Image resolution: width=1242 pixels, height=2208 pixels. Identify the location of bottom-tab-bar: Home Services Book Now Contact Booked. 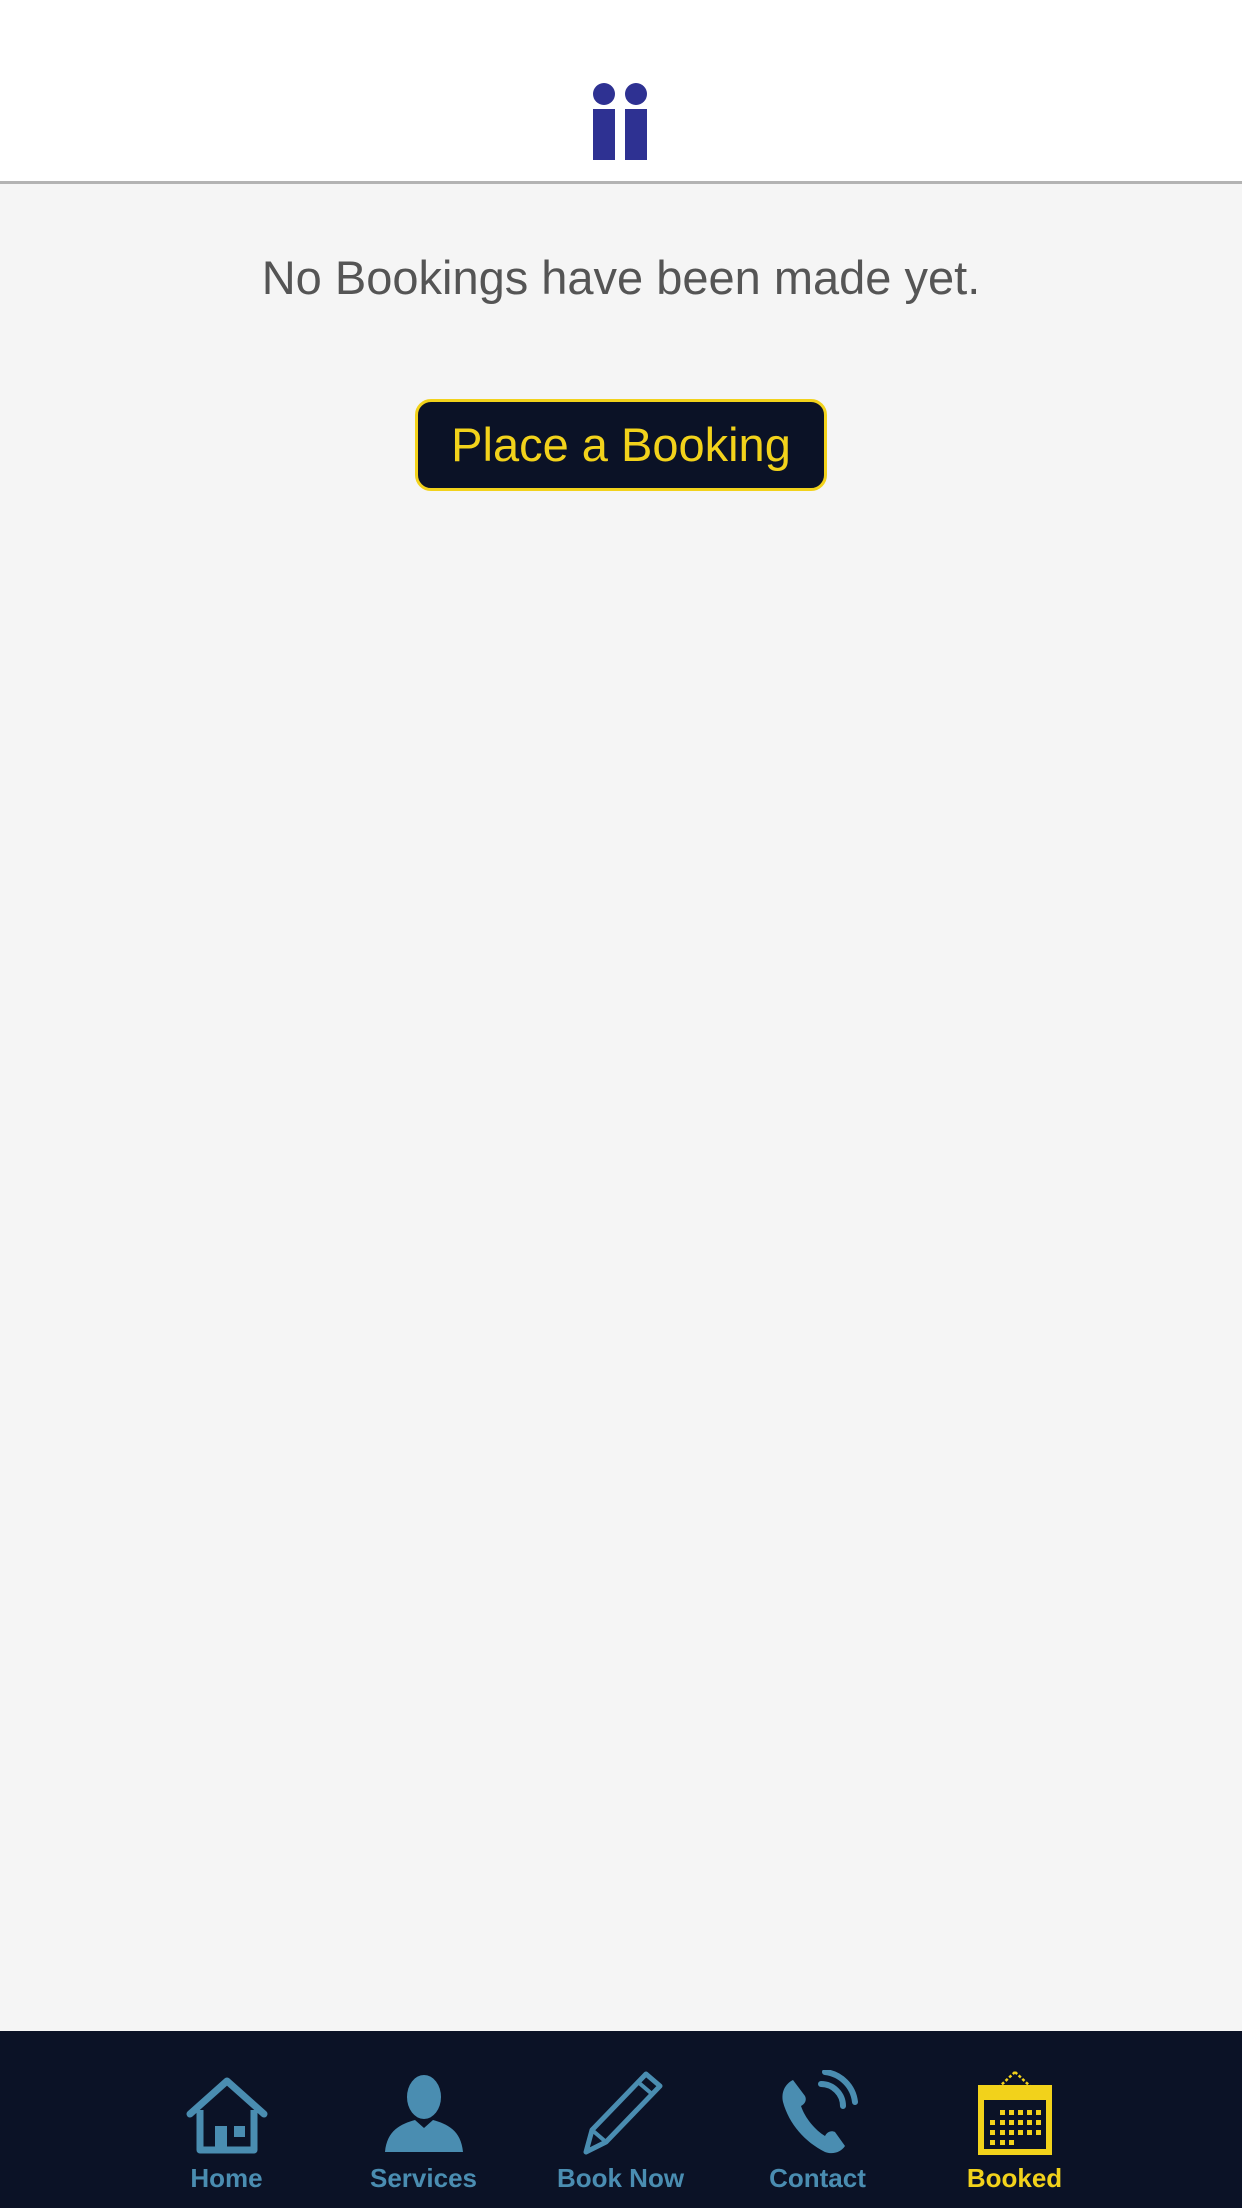
(621, 2119).